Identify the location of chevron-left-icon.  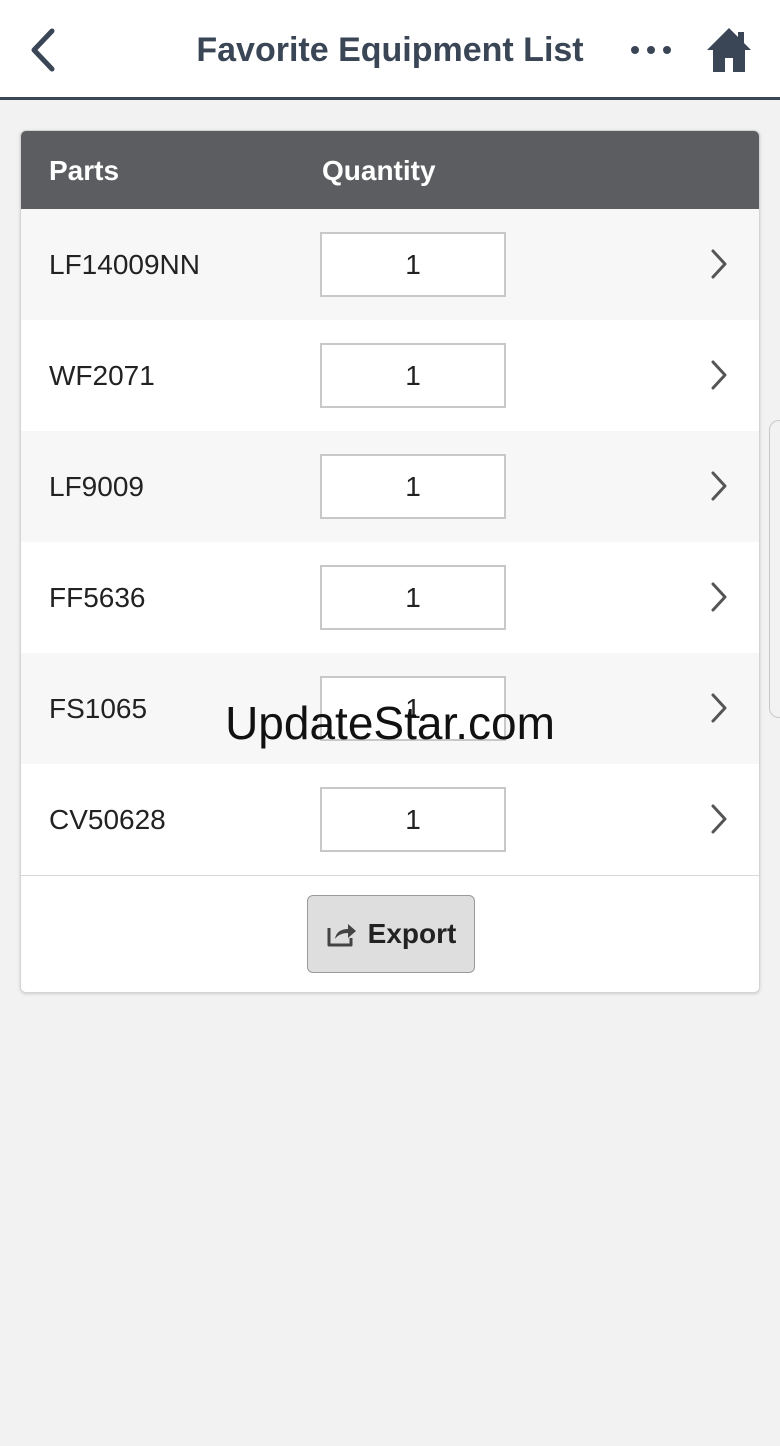
(43, 50).